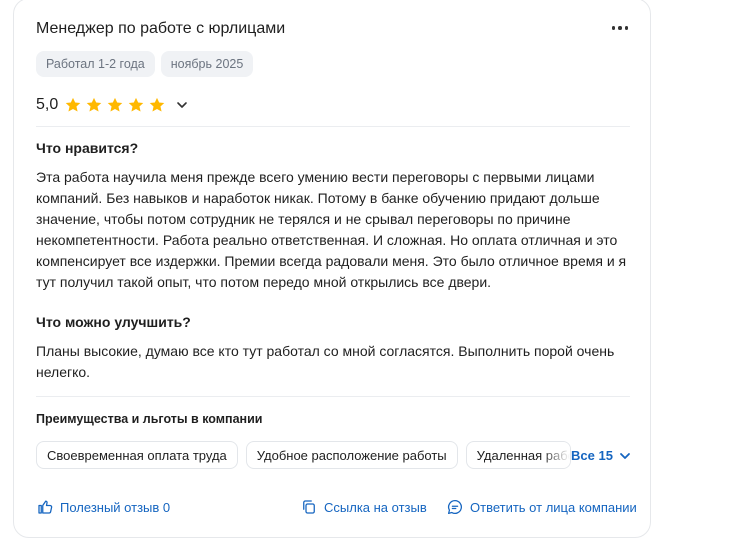 Image resolution: width=743 pixels, height=538 pixels. I want to click on rating-details-toggle, so click(182, 105).